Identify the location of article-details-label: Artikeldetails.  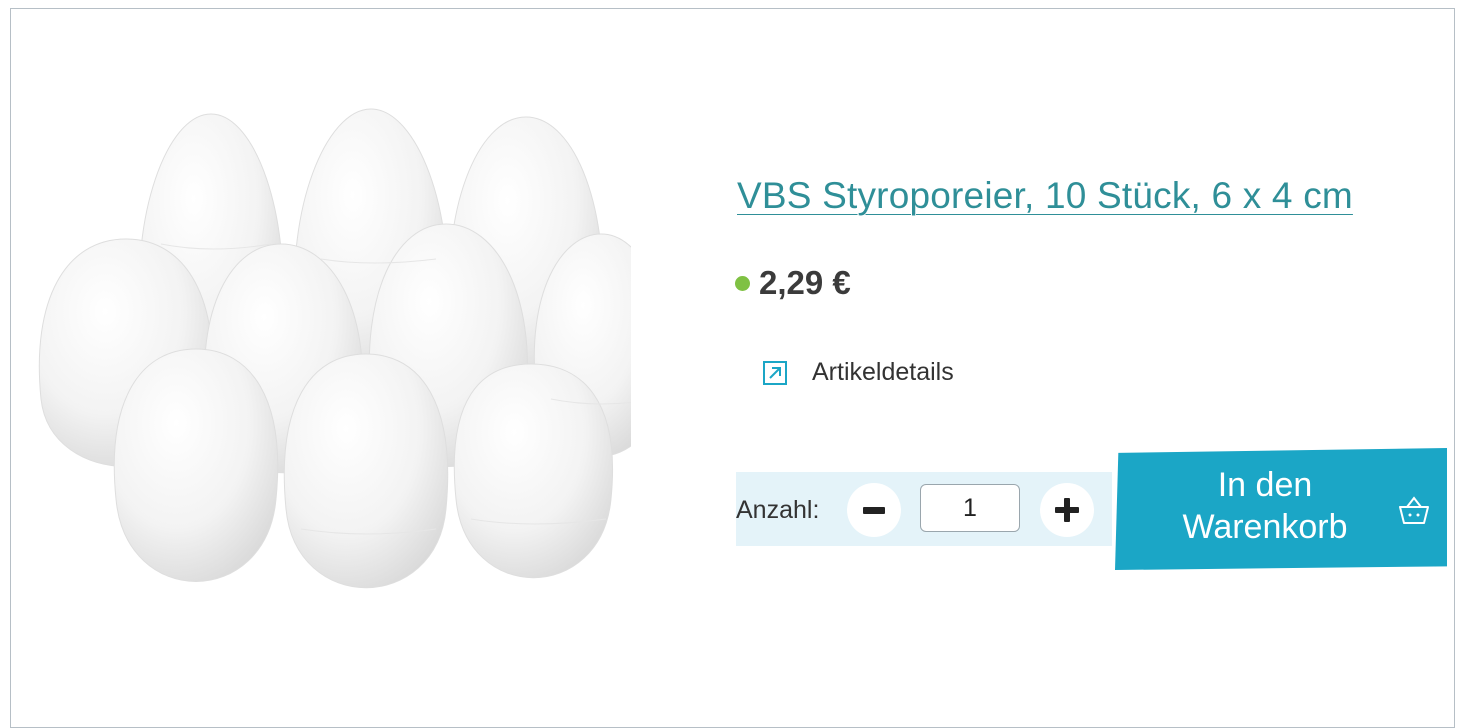
(883, 372).